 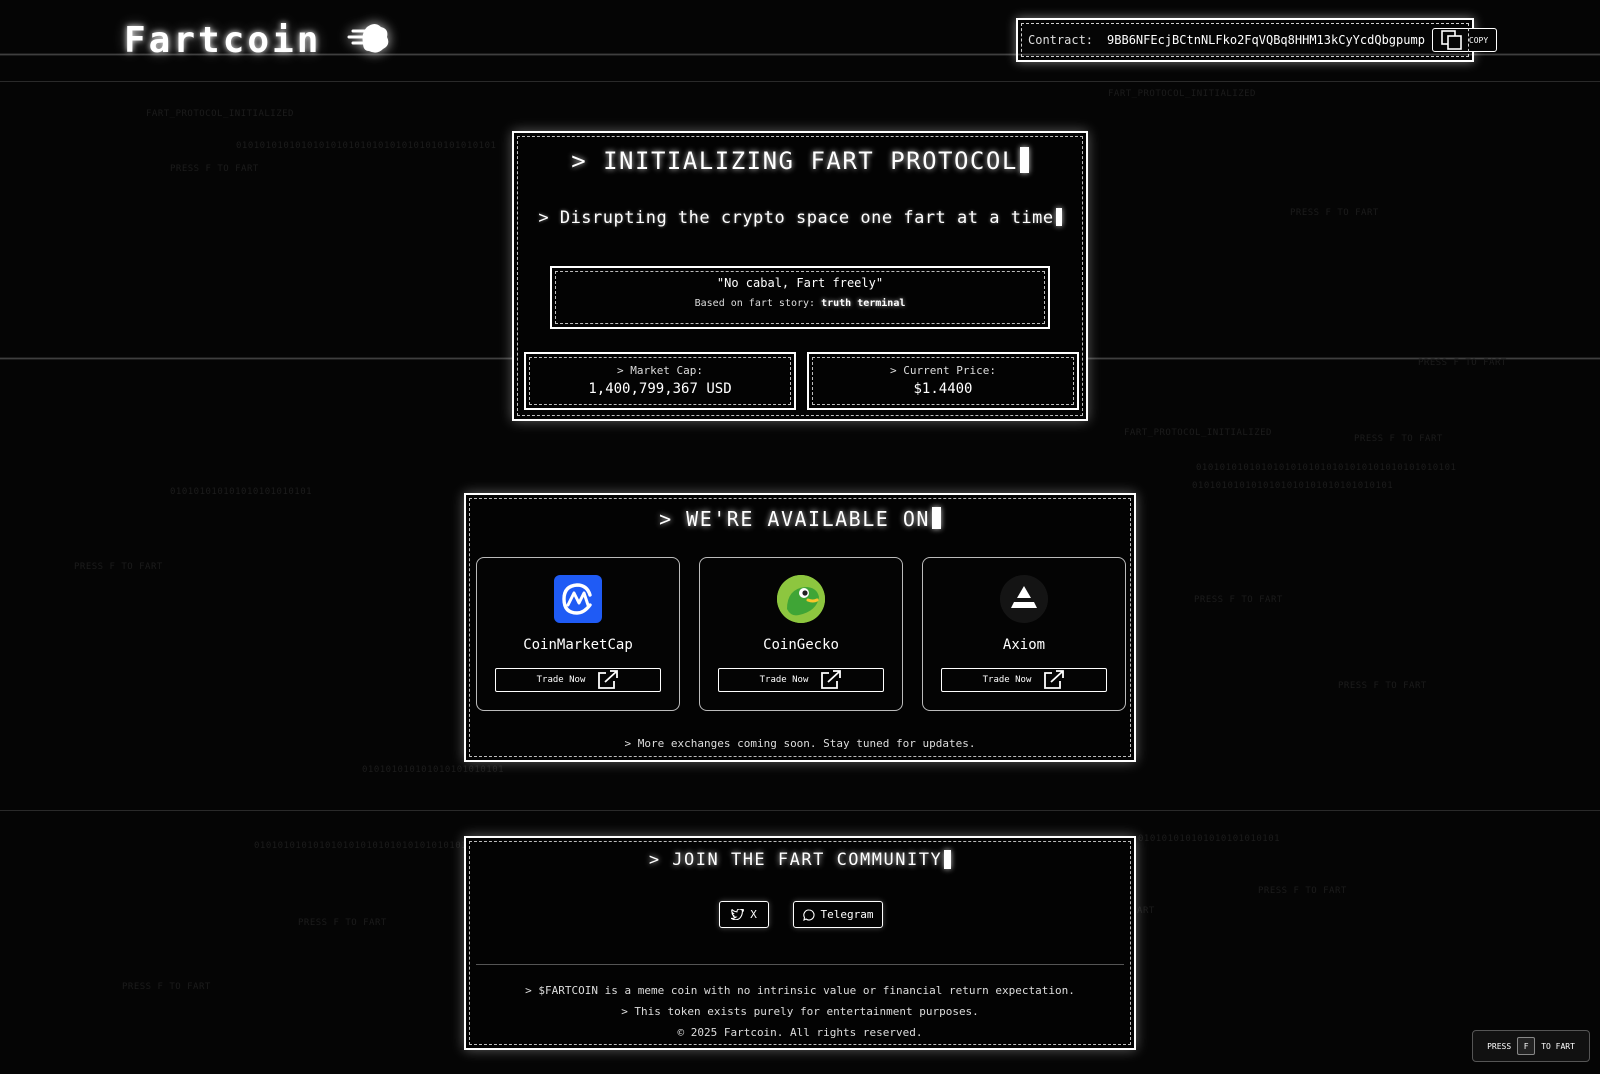 What do you see at coordinates (1024, 645) in the screenshot?
I see `exchange-name: Axiom` at bounding box center [1024, 645].